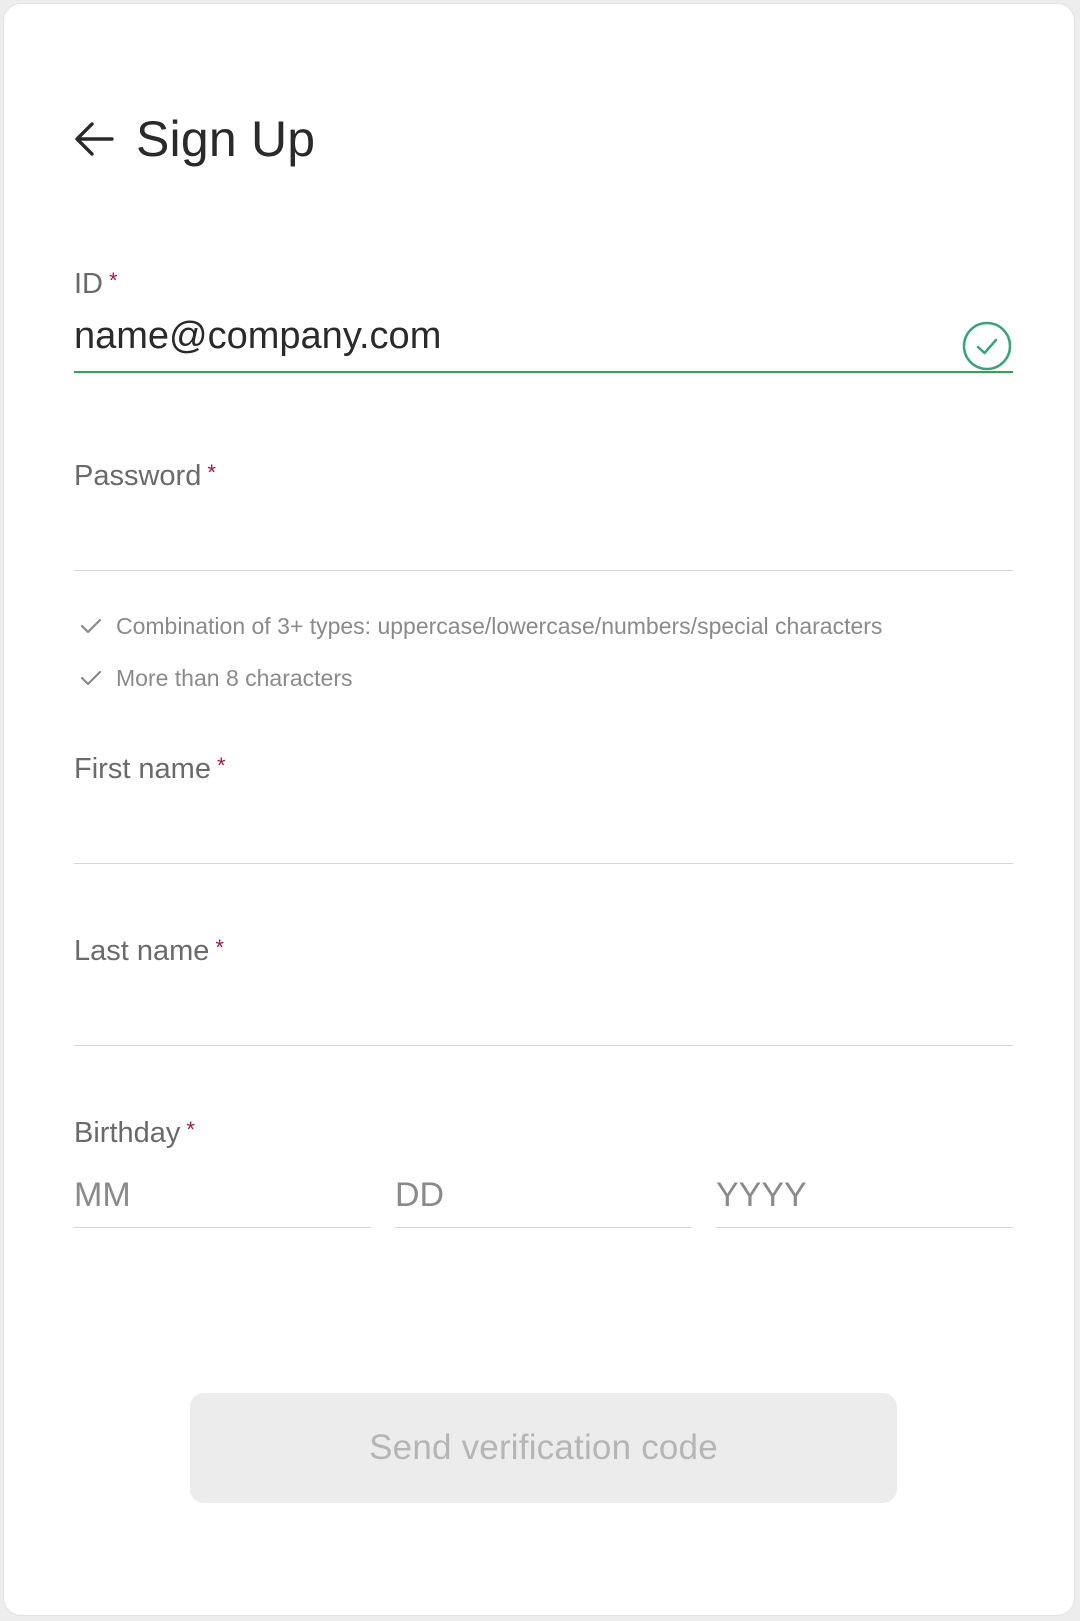  I want to click on first-name-field: First name *, so click(543, 808).